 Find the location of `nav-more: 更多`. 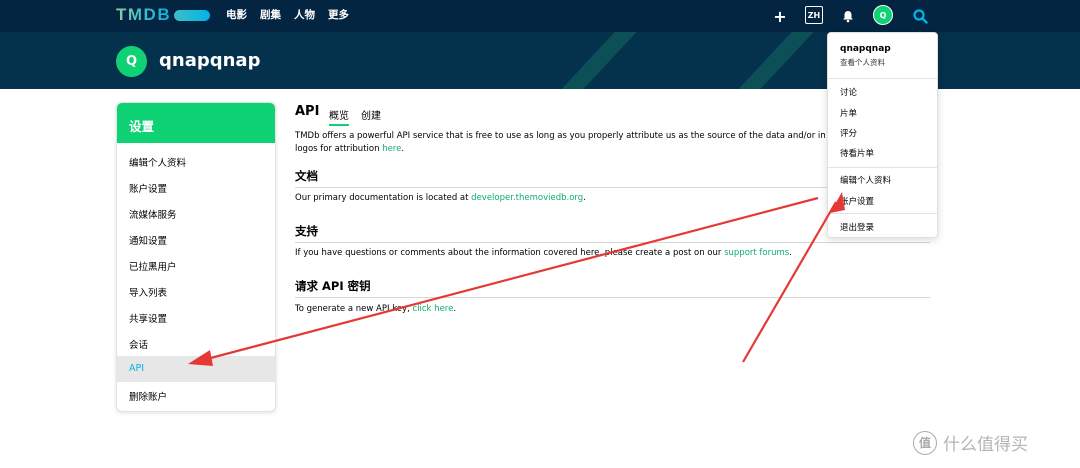

nav-more: 更多 is located at coordinates (338, 14).